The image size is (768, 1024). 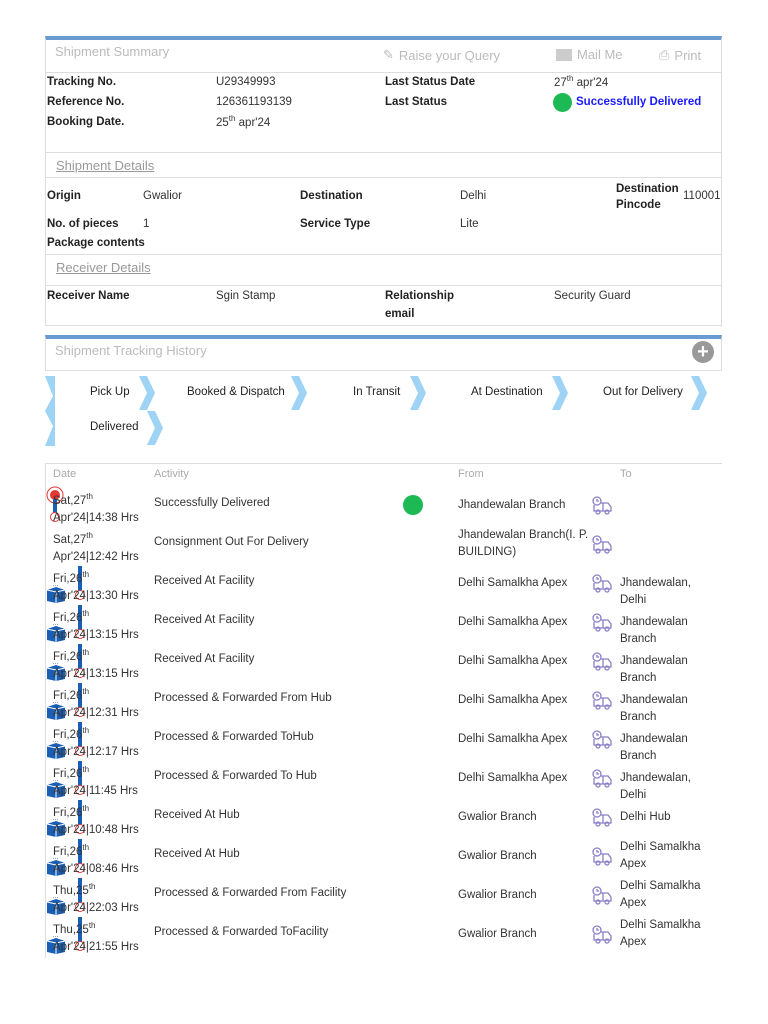 I want to click on header-activity: Activity, so click(x=171, y=474).